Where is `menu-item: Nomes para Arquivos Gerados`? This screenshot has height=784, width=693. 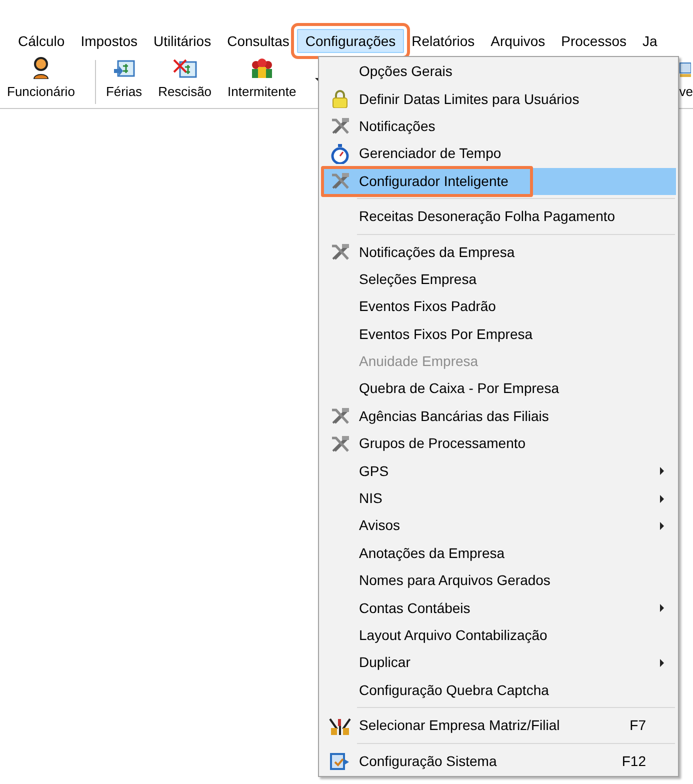 menu-item: Nomes para Arquivos Gerados is located at coordinates (498, 580).